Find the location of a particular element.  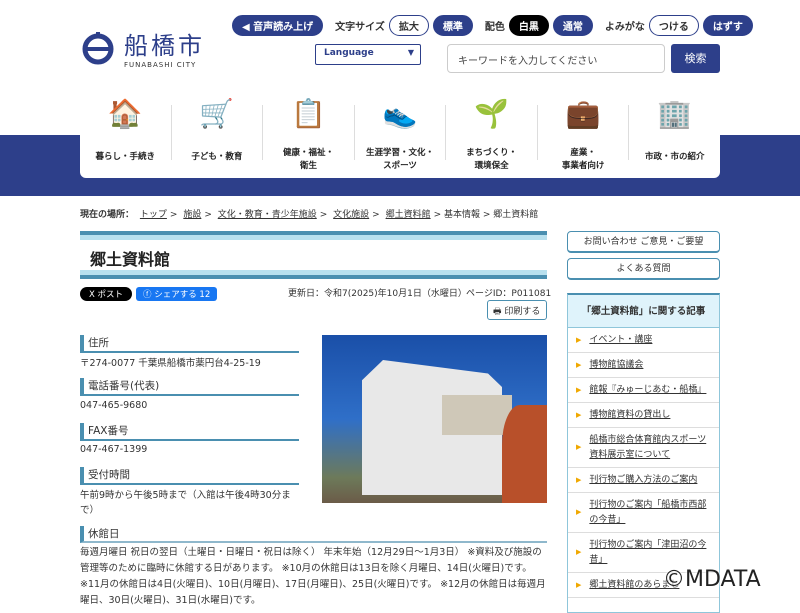

address-value: 〒274-0077 千葉県船橋市薬円台4-25-19 is located at coordinates (170, 363).